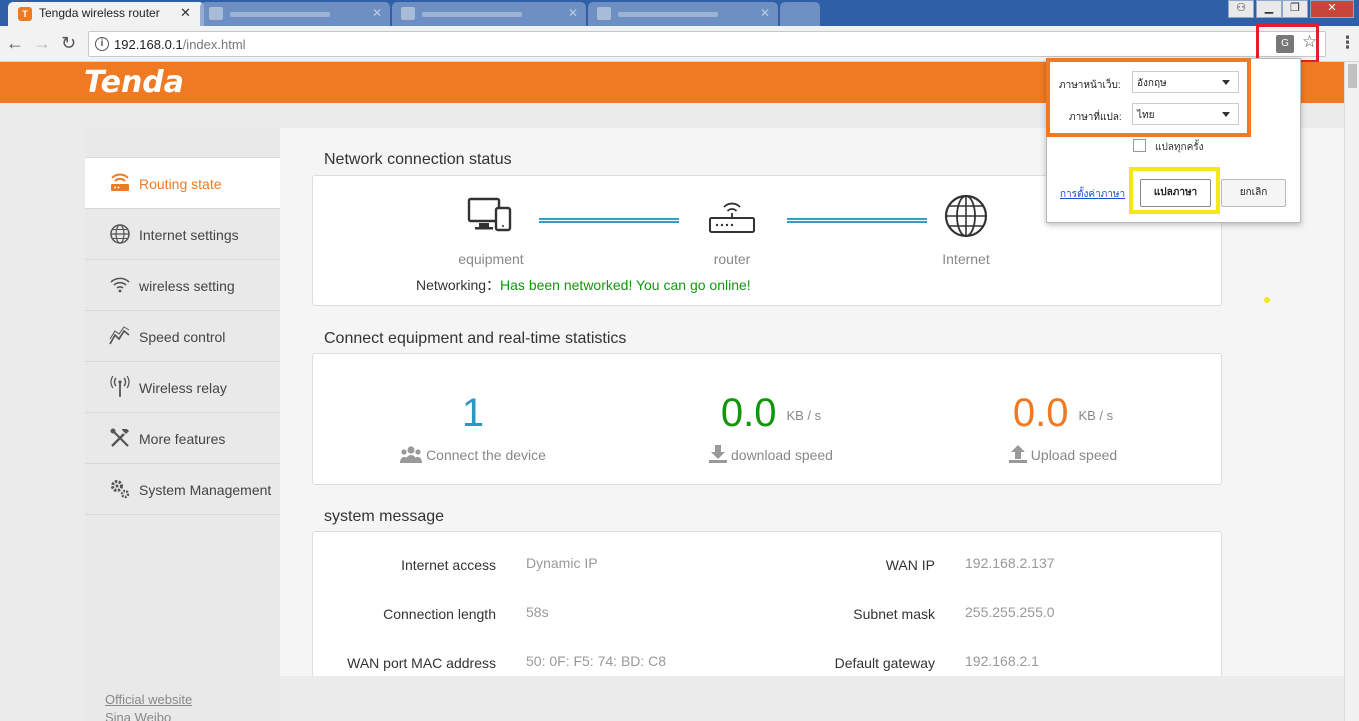 The width and height of the screenshot is (1359, 721). I want to click on tab-background-3: ✕, so click(683, 14).